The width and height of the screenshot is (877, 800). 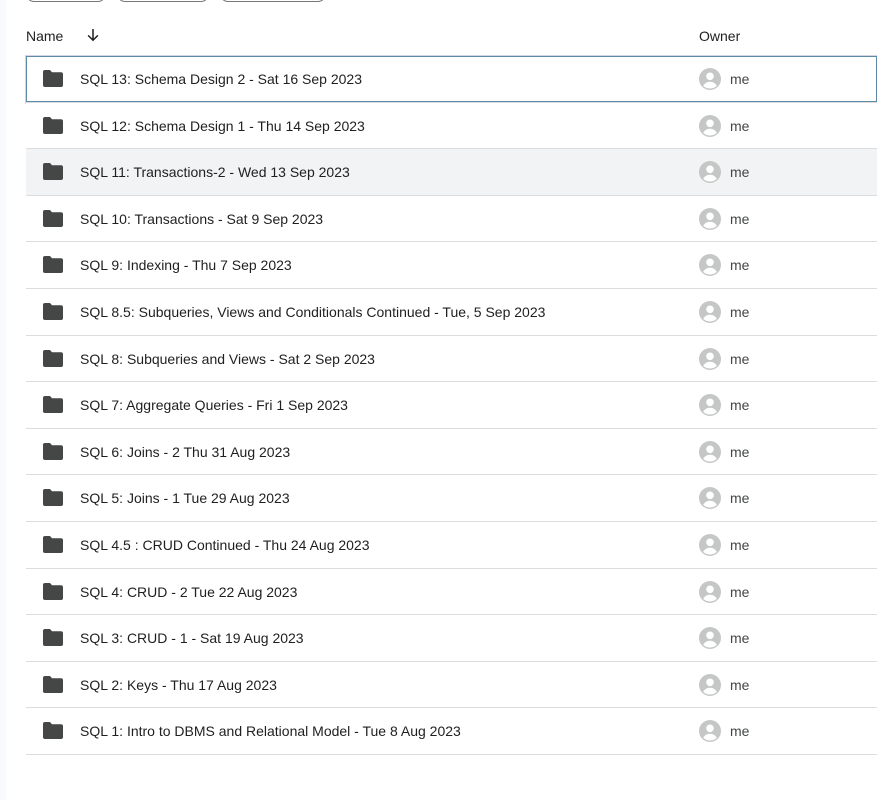 What do you see at coordinates (178, 684) in the screenshot?
I see `file-name: SQL 2: Keys - Thu 17 Aug 2023` at bounding box center [178, 684].